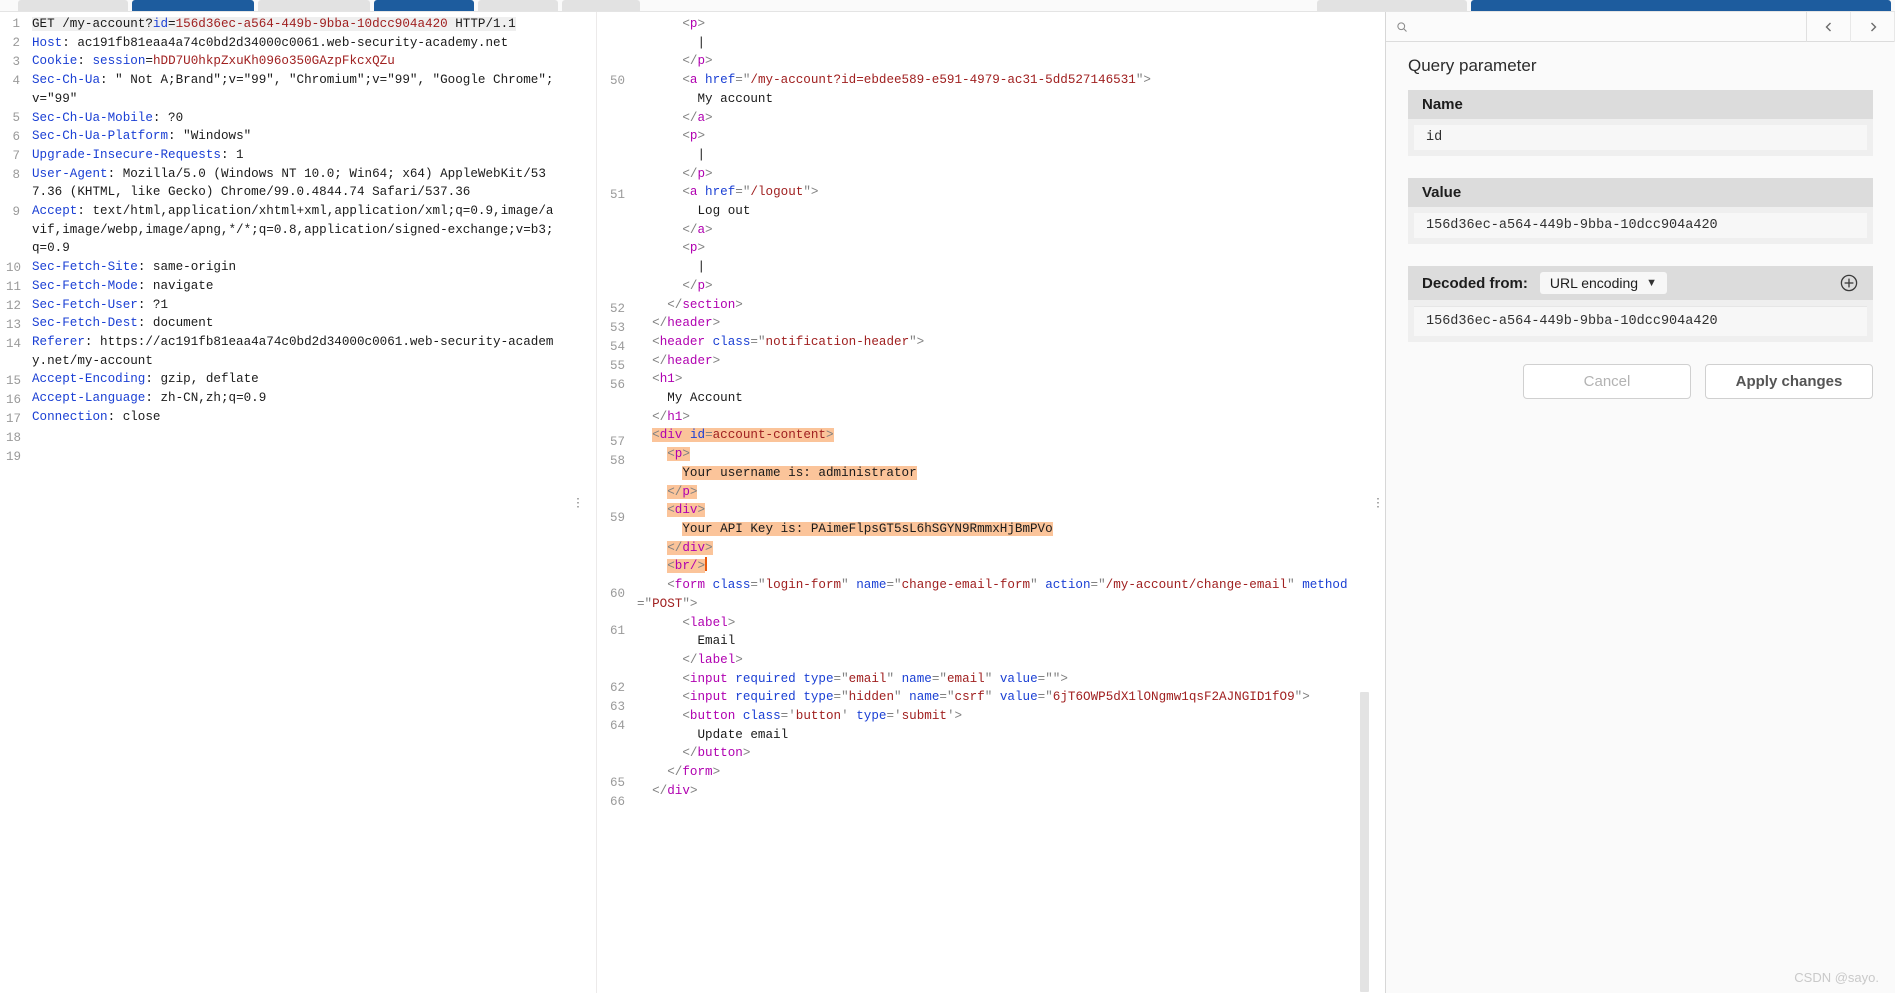  I want to click on line-number: 59, so click(617, 518).